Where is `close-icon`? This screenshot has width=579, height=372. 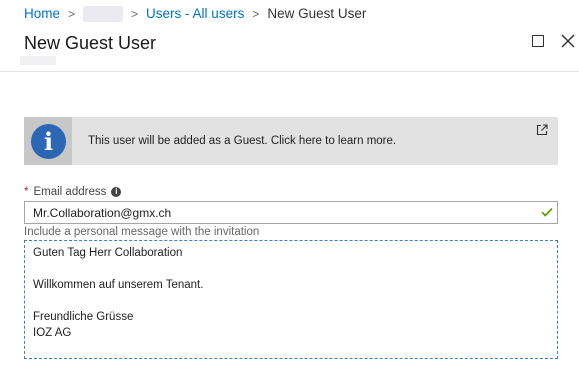 close-icon is located at coordinates (568, 41).